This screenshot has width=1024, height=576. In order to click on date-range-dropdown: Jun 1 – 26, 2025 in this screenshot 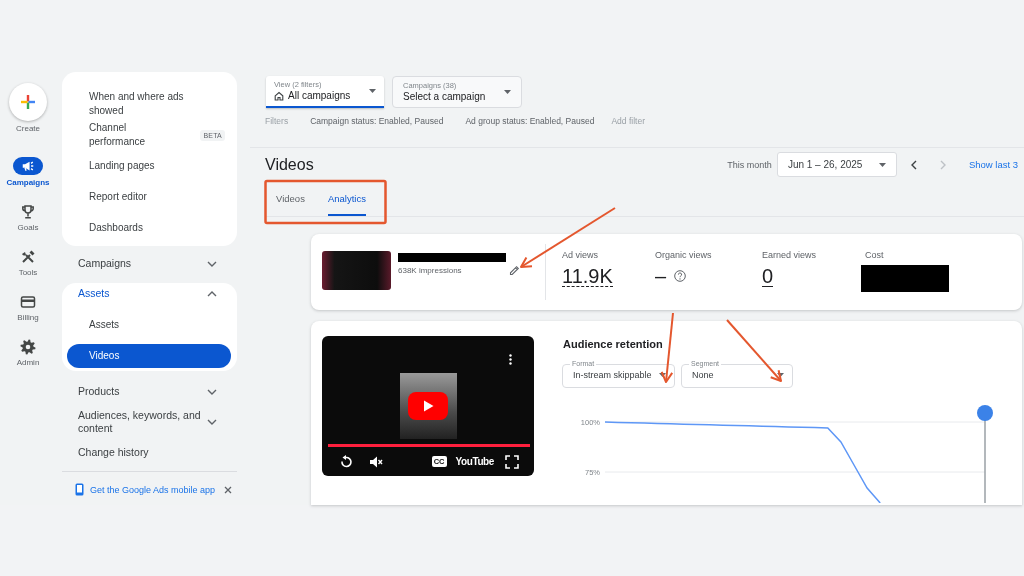, I will do `click(836, 164)`.